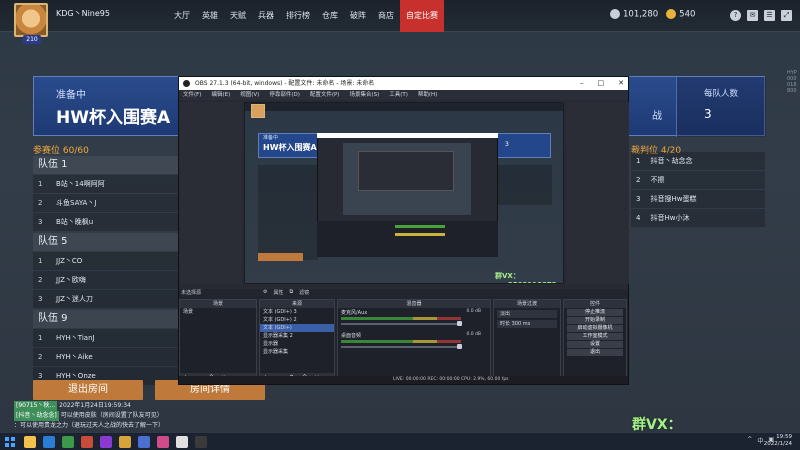 The image size is (800, 450). What do you see at coordinates (74, 299) in the screenshot?
I see `member-name: JJZ丶迷人刀` at bounding box center [74, 299].